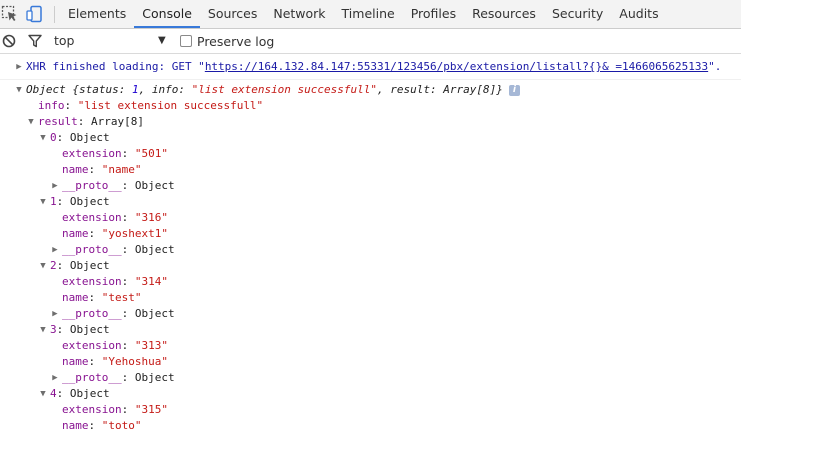  I want to click on object-label: Object, so click(46, 89).